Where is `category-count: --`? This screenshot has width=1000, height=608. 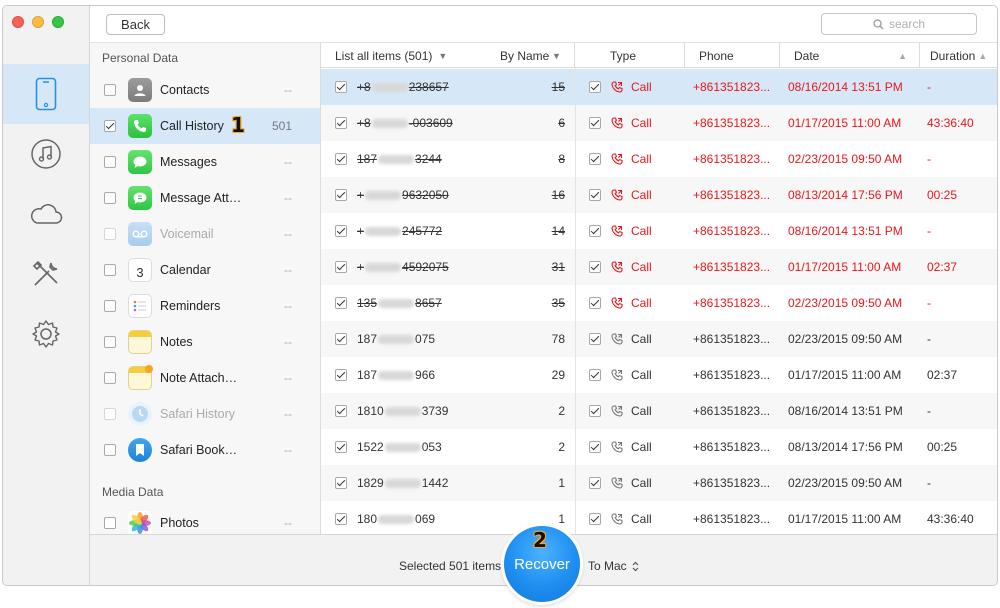
category-count: -- is located at coordinates (288, 523).